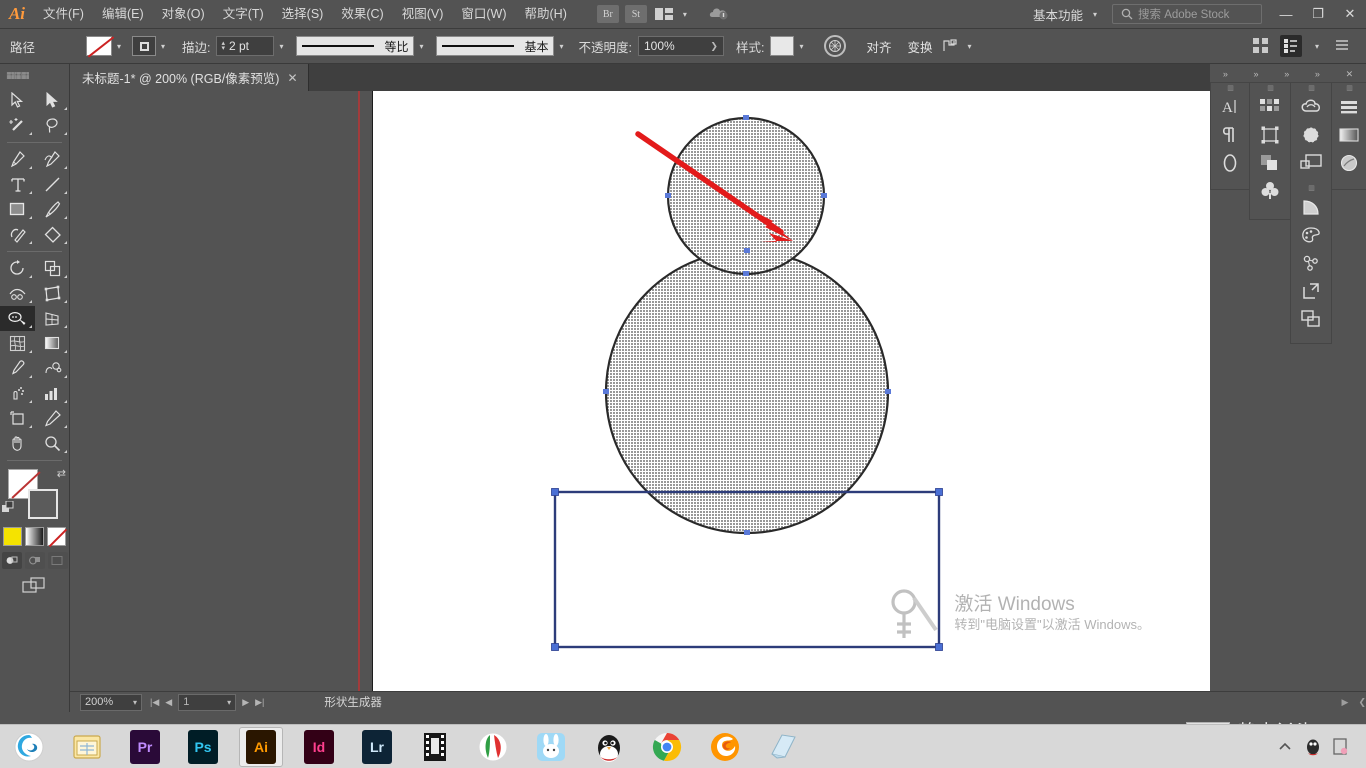 The height and width of the screenshot is (768, 1366). I want to click on menu-edit: 编辑(E), so click(123, 14).